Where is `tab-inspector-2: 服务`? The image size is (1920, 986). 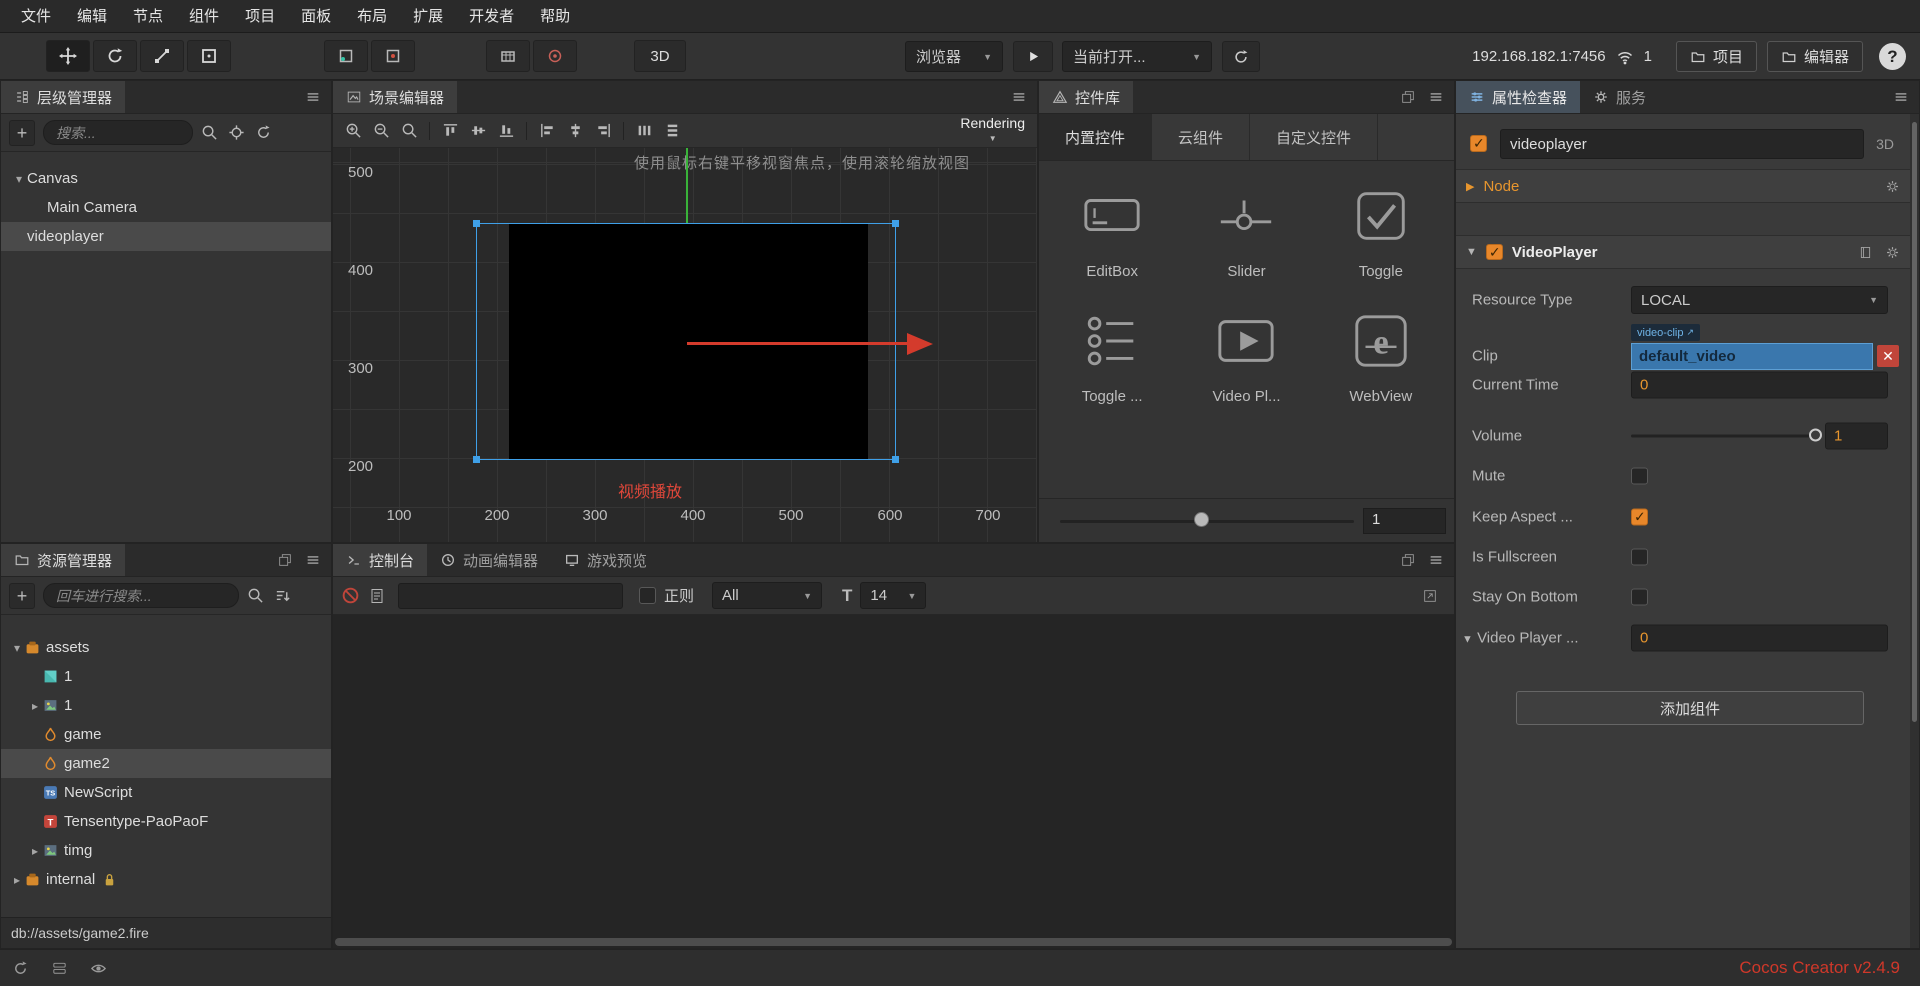 tab-inspector-2: 服务 is located at coordinates (1619, 97).